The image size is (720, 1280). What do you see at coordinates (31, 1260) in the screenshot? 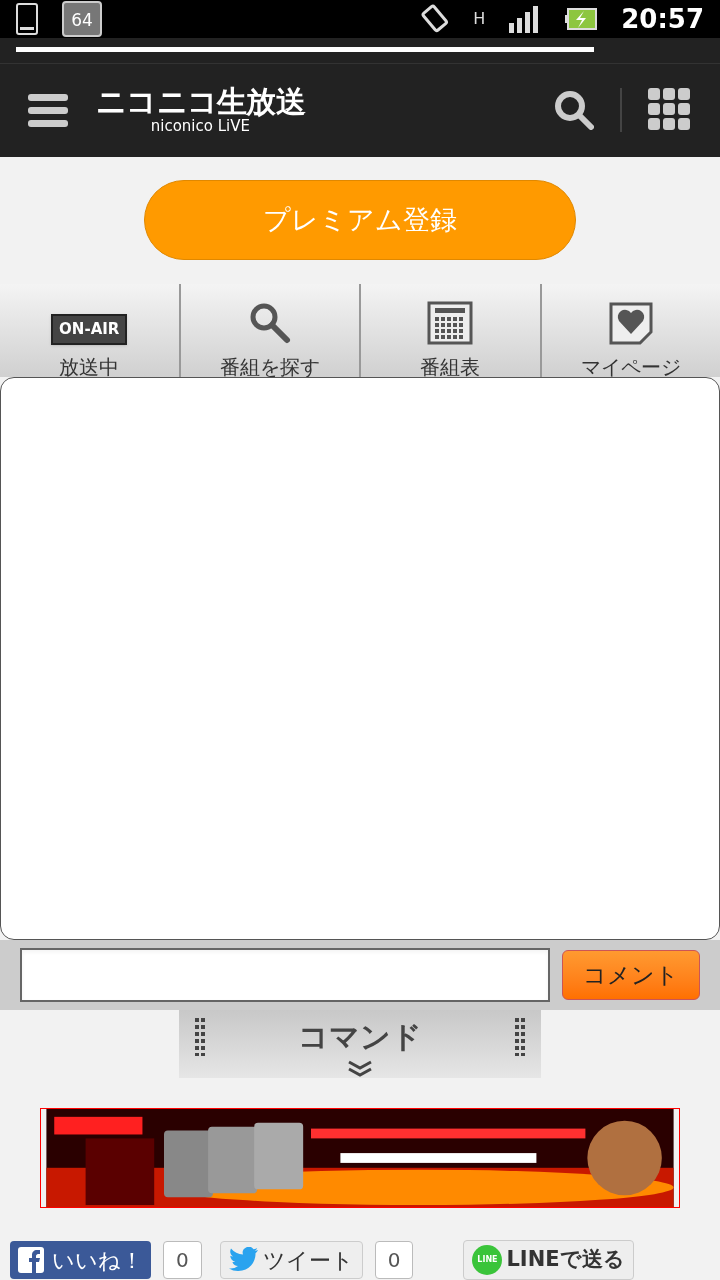
I see `facebook-icon` at bounding box center [31, 1260].